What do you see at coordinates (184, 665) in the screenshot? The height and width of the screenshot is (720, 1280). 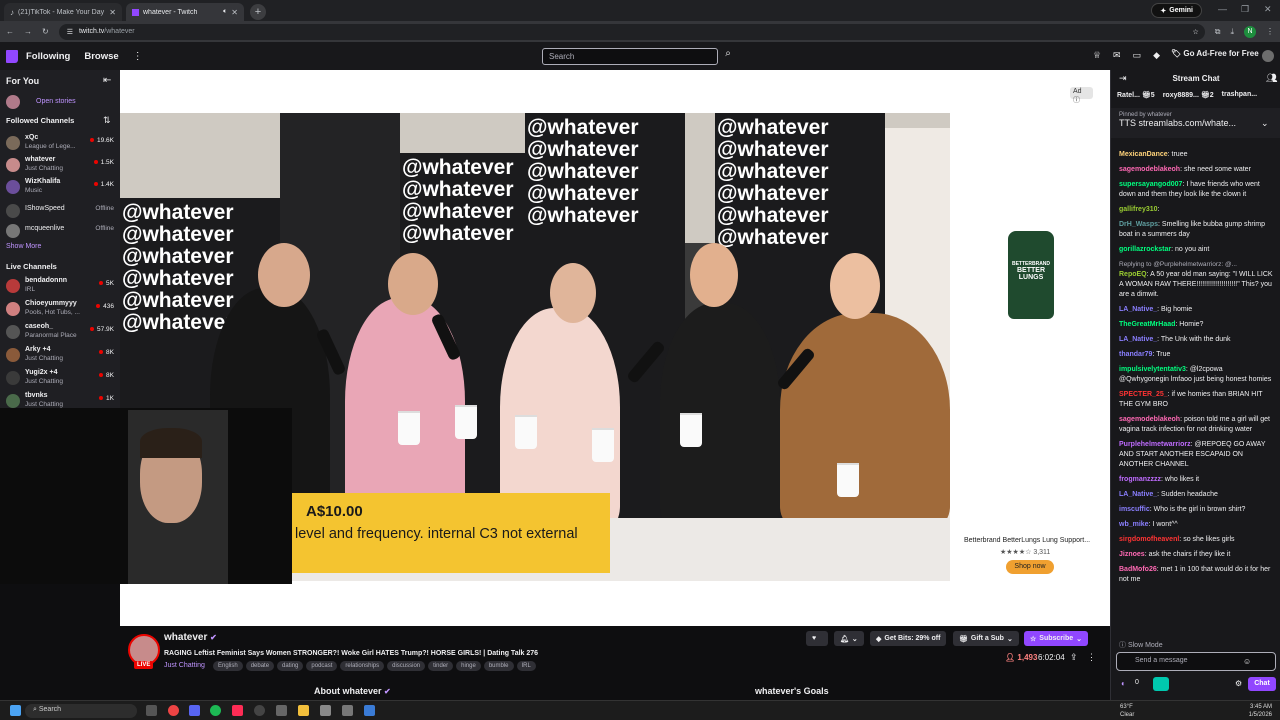 I see `stream-category-link: Just Chatting` at bounding box center [184, 665].